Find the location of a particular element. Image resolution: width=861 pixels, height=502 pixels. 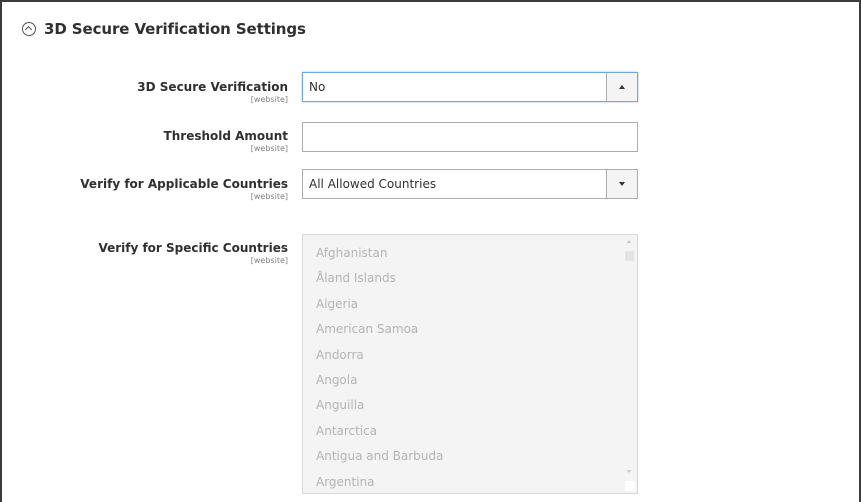

scroll-up-icon is located at coordinates (629, 241).